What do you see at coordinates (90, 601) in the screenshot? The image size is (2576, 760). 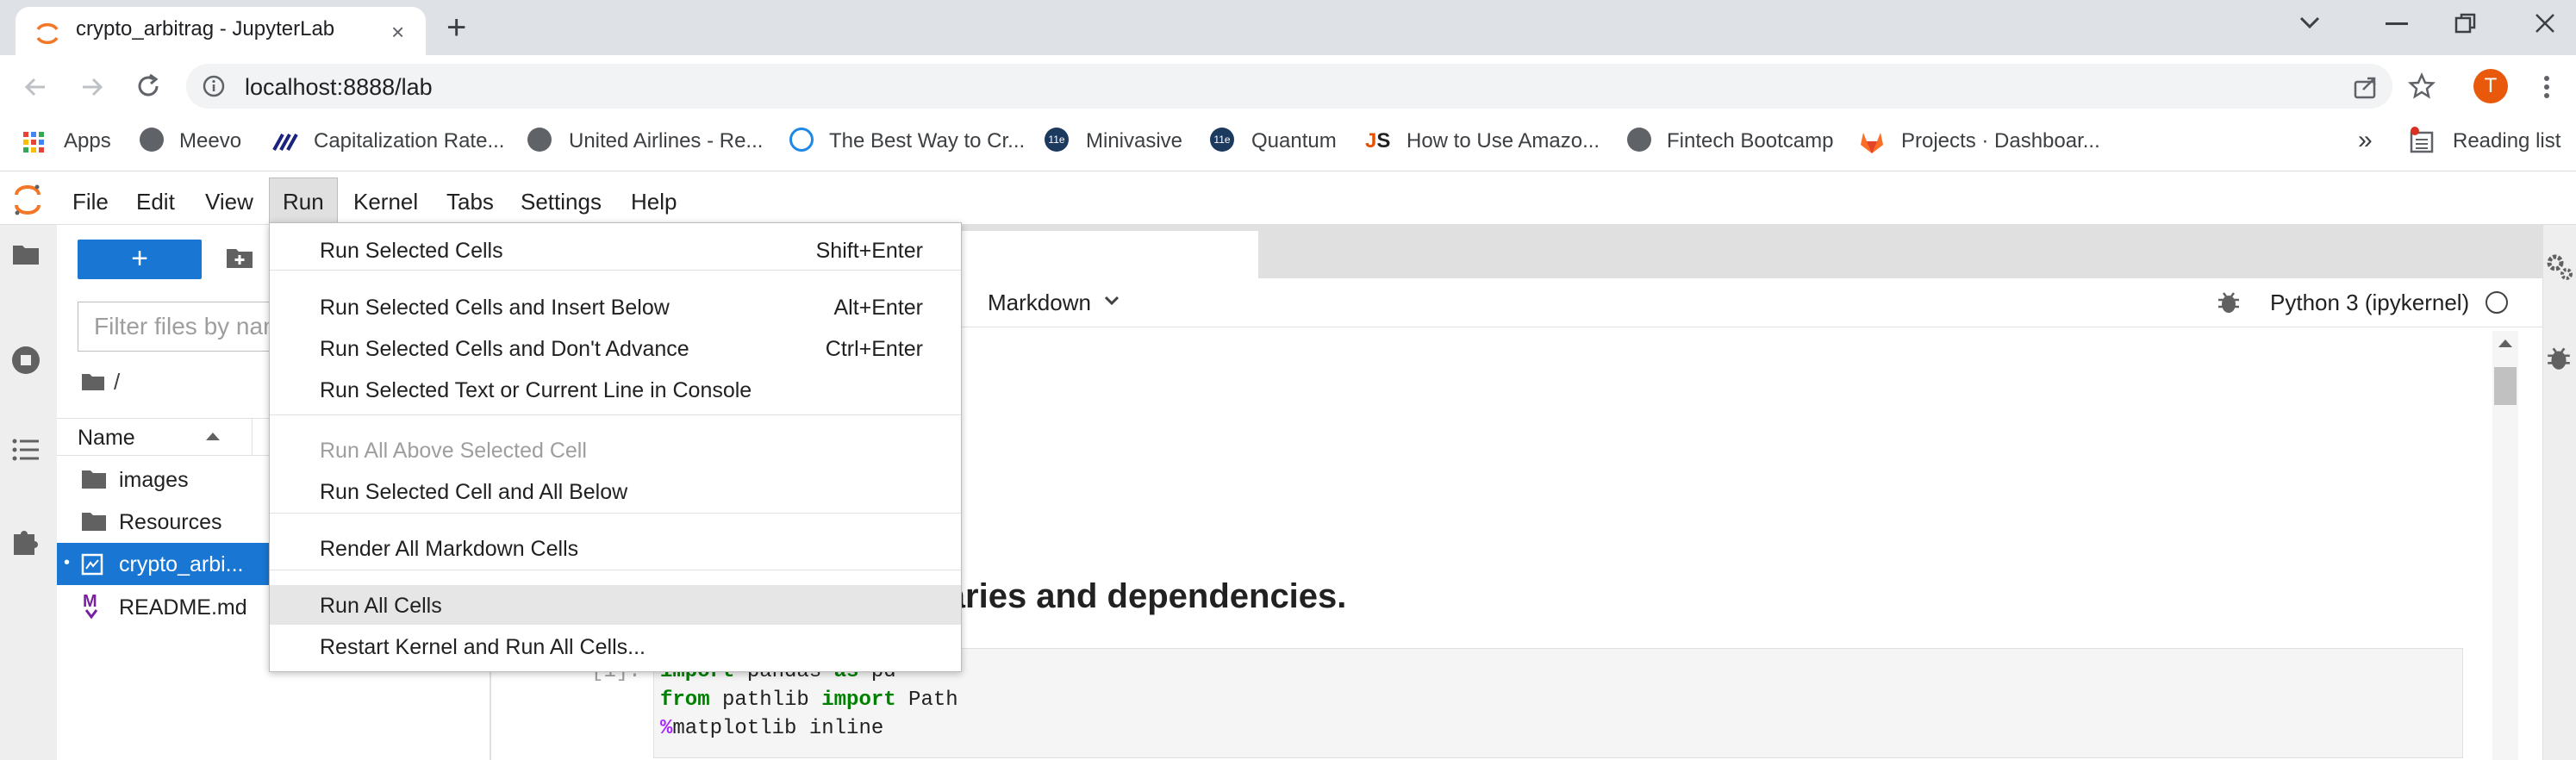 I see `svg-text: M` at bounding box center [90, 601].